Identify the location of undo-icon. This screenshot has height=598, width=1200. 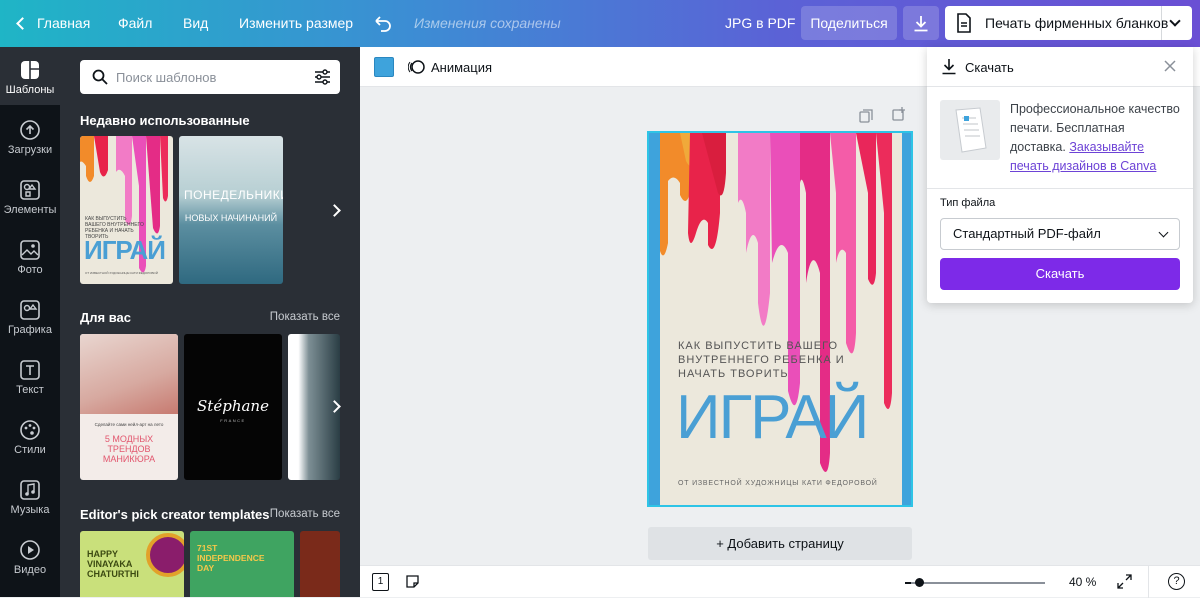
(382, 23).